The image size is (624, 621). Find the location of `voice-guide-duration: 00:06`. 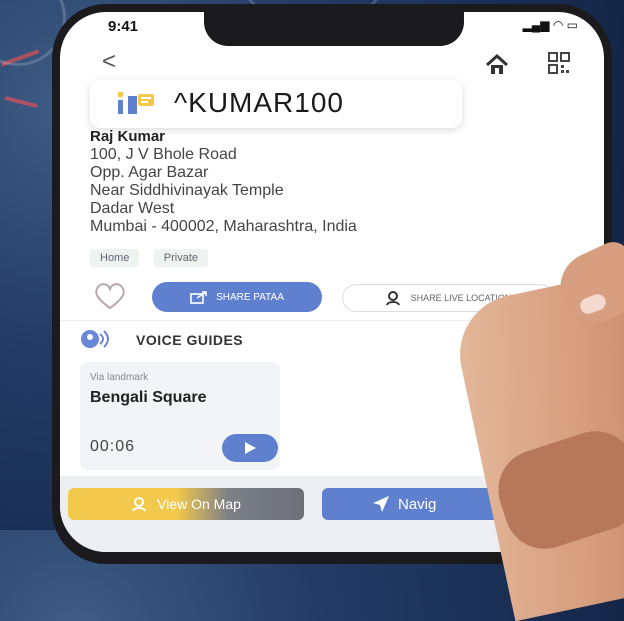

voice-guide-duration: 00:06 is located at coordinates (113, 446).